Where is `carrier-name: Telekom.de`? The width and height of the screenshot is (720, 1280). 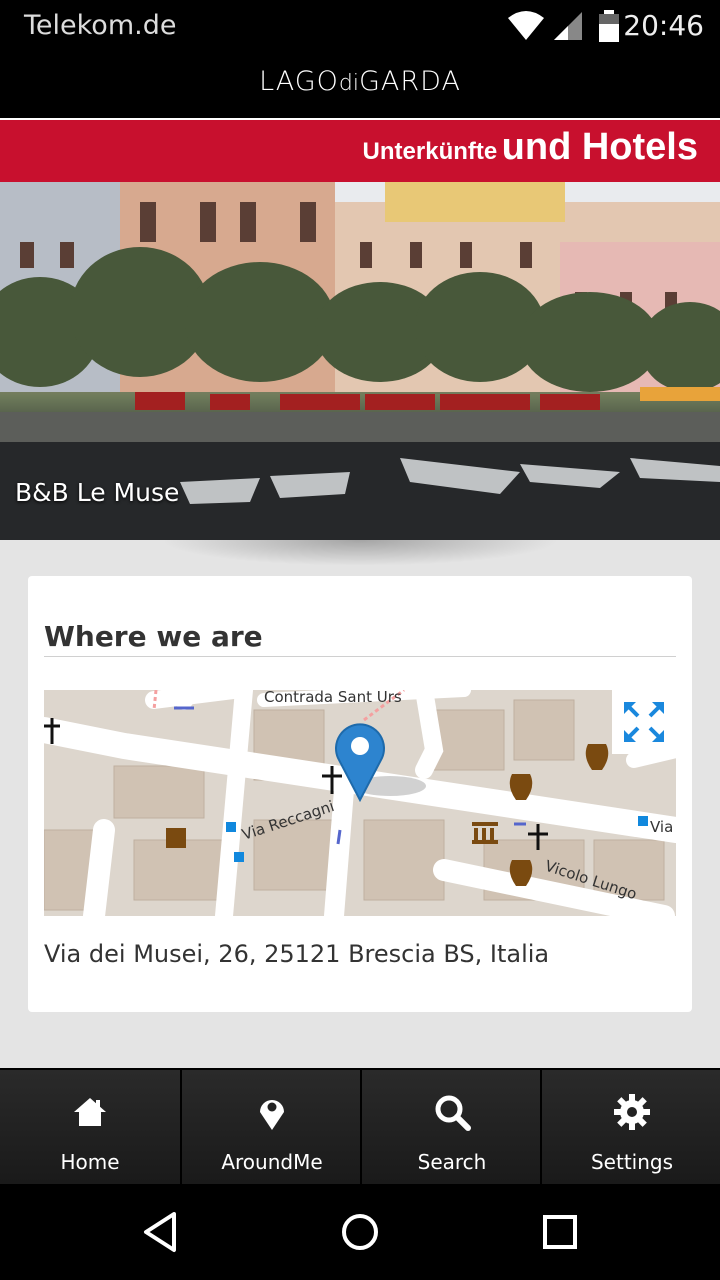
carrier-name: Telekom.de is located at coordinates (100, 25).